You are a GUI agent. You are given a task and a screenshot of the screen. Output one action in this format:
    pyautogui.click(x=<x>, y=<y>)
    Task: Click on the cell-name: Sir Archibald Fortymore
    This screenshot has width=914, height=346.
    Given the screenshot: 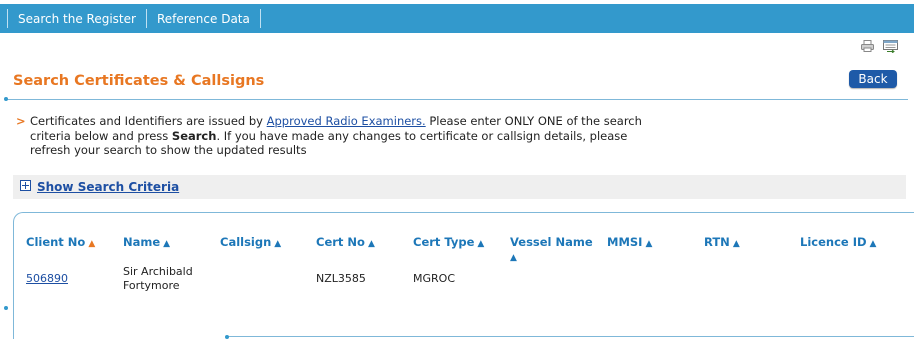 What is the action you would take?
    pyautogui.click(x=158, y=278)
    